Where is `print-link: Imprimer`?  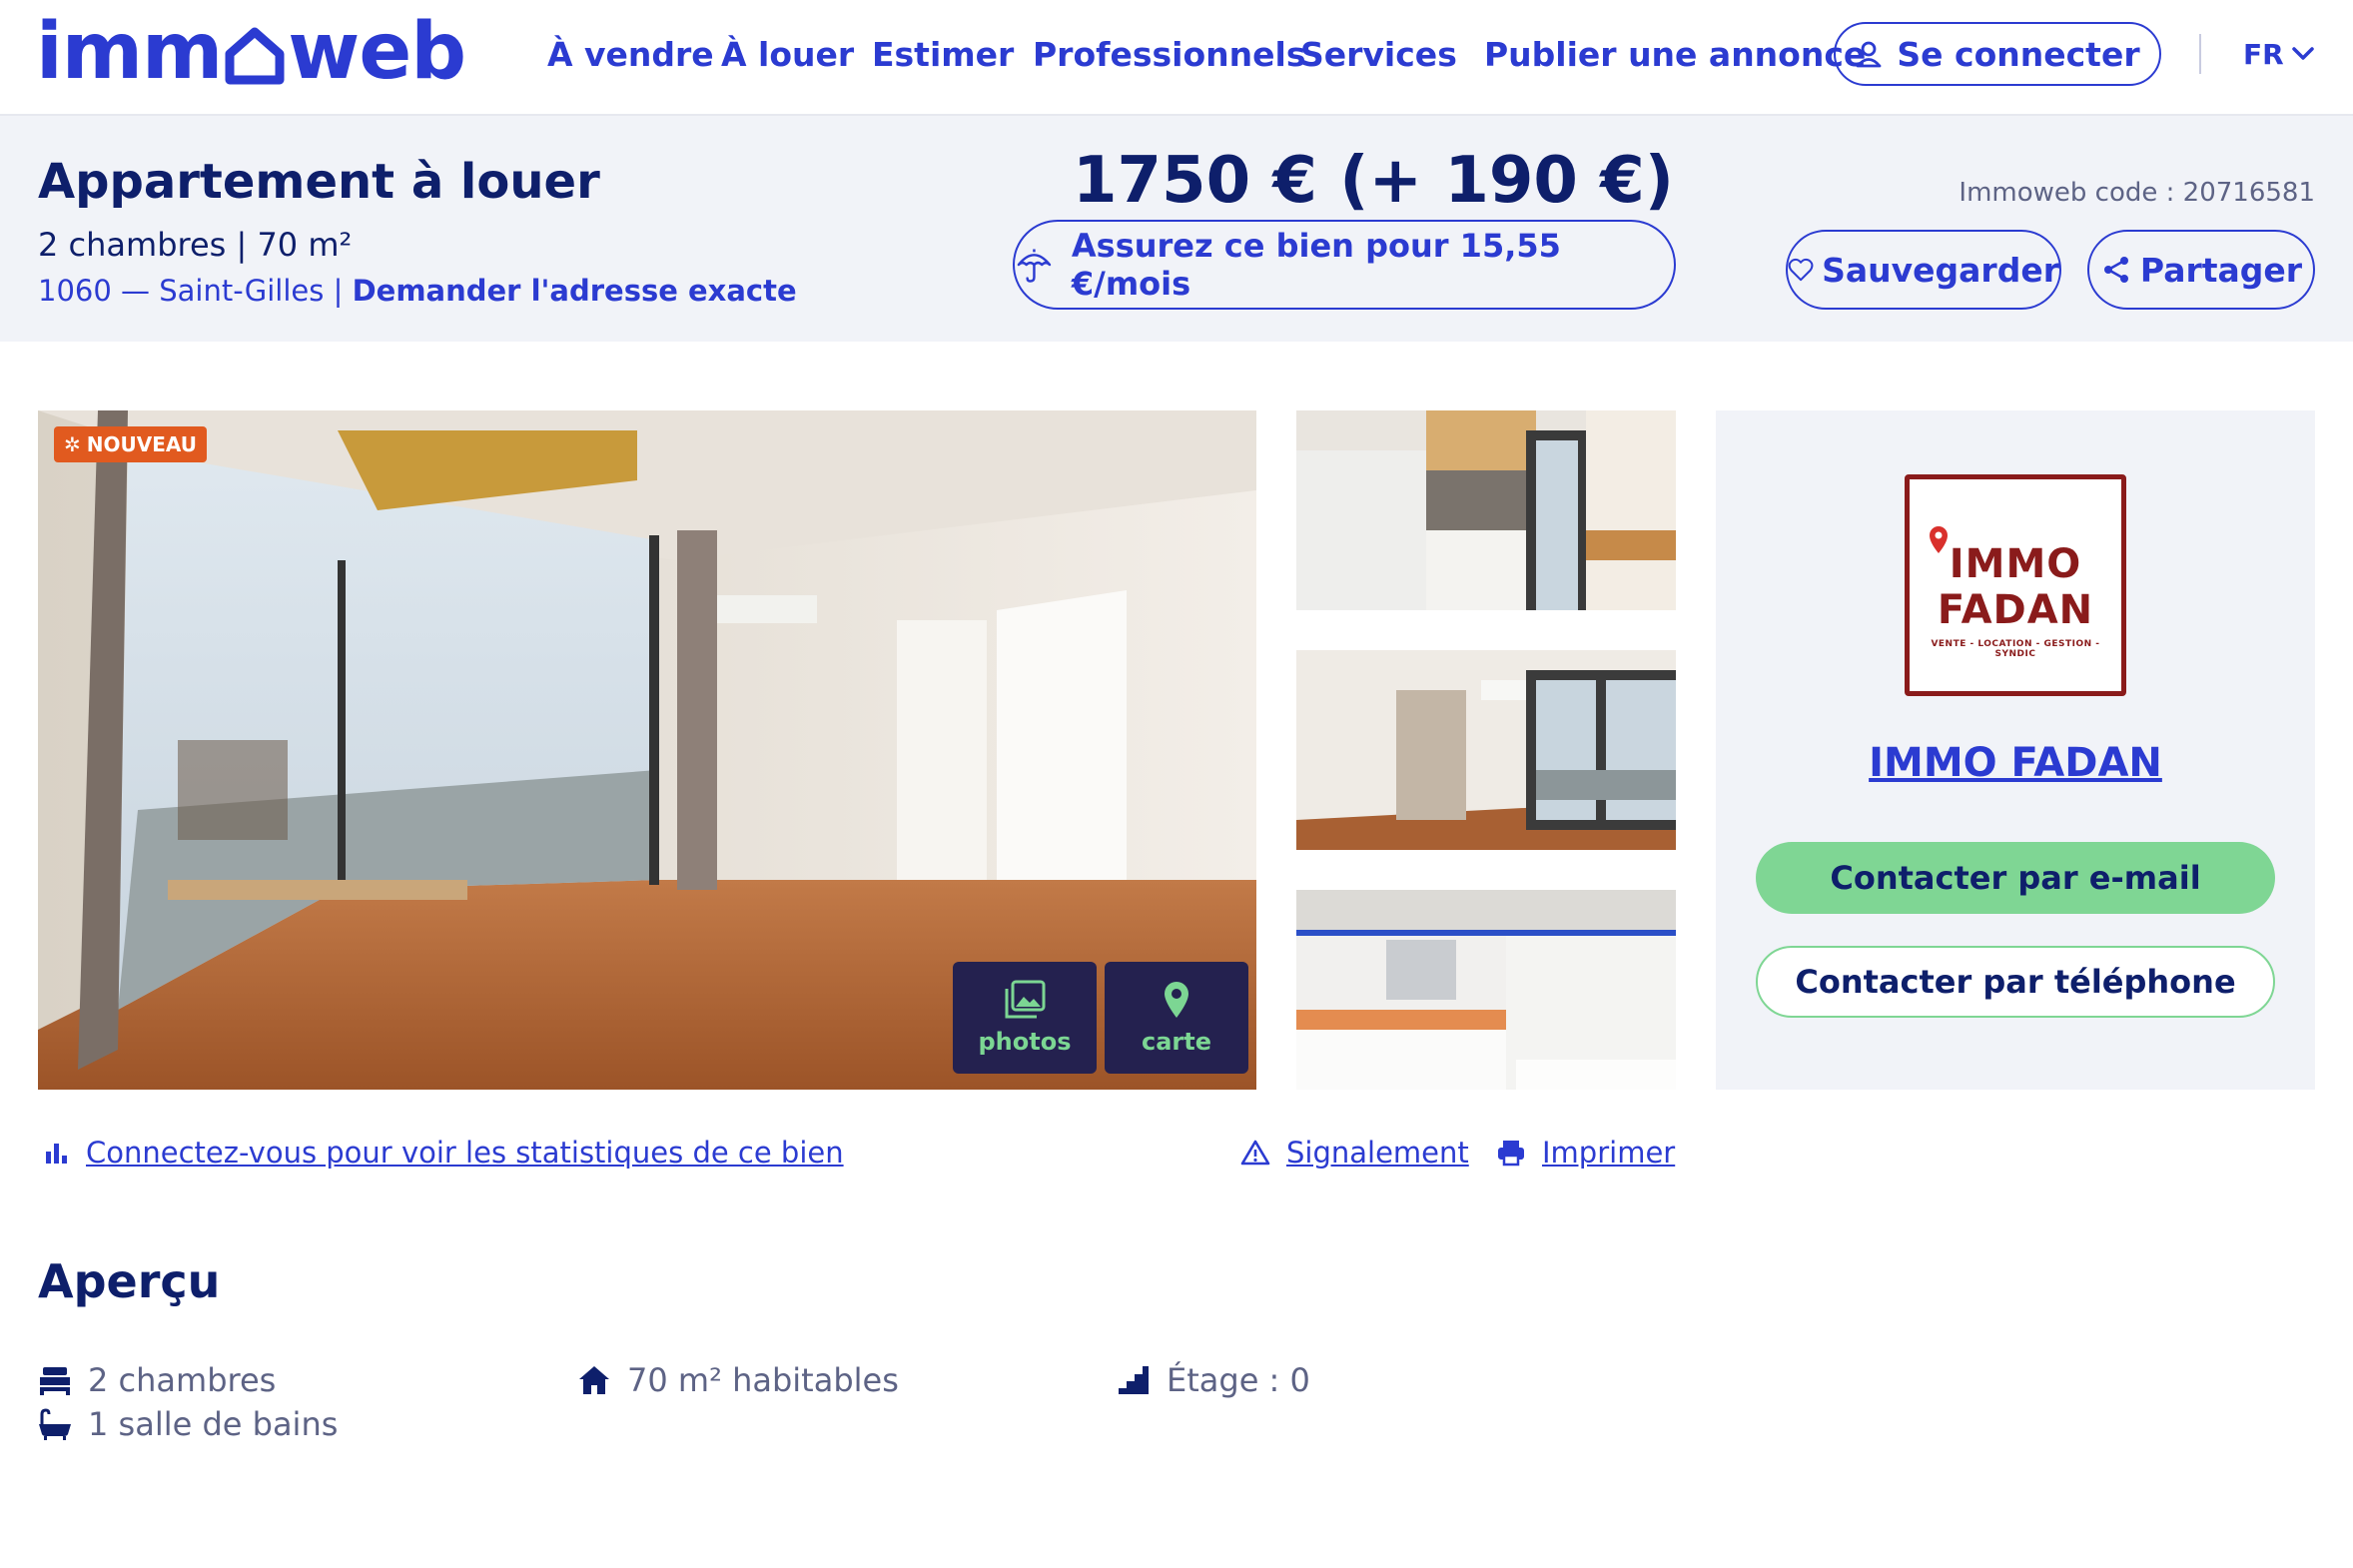 print-link: Imprimer is located at coordinates (1608, 1153).